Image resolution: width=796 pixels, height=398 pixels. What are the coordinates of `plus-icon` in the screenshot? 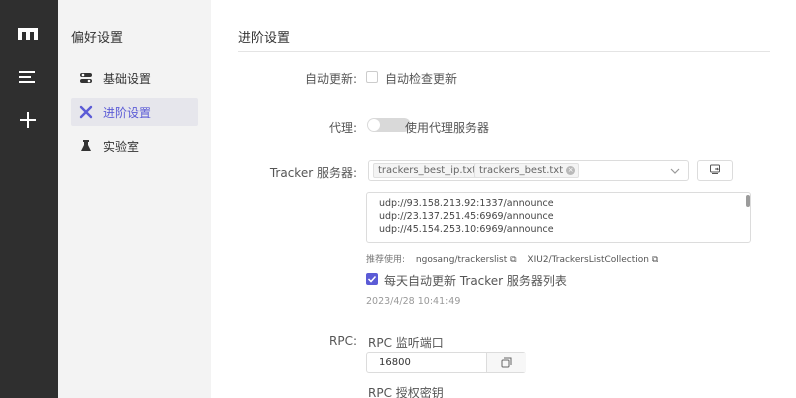 It's located at (28, 120).